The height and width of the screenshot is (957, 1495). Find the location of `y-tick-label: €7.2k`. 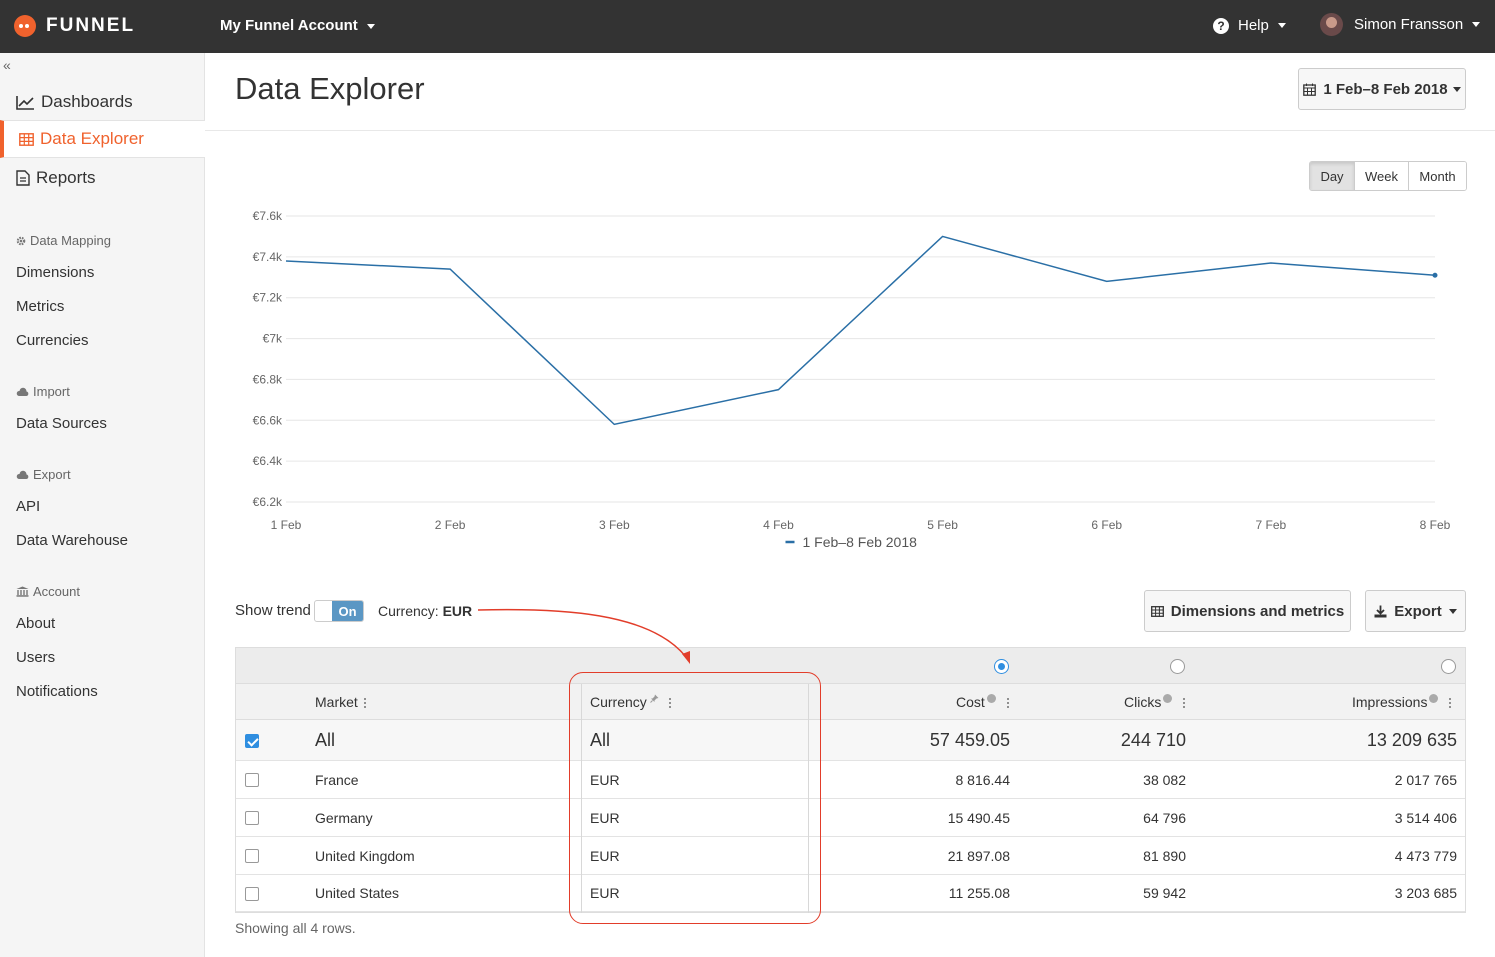

y-tick-label: €7.2k is located at coordinates (268, 298).